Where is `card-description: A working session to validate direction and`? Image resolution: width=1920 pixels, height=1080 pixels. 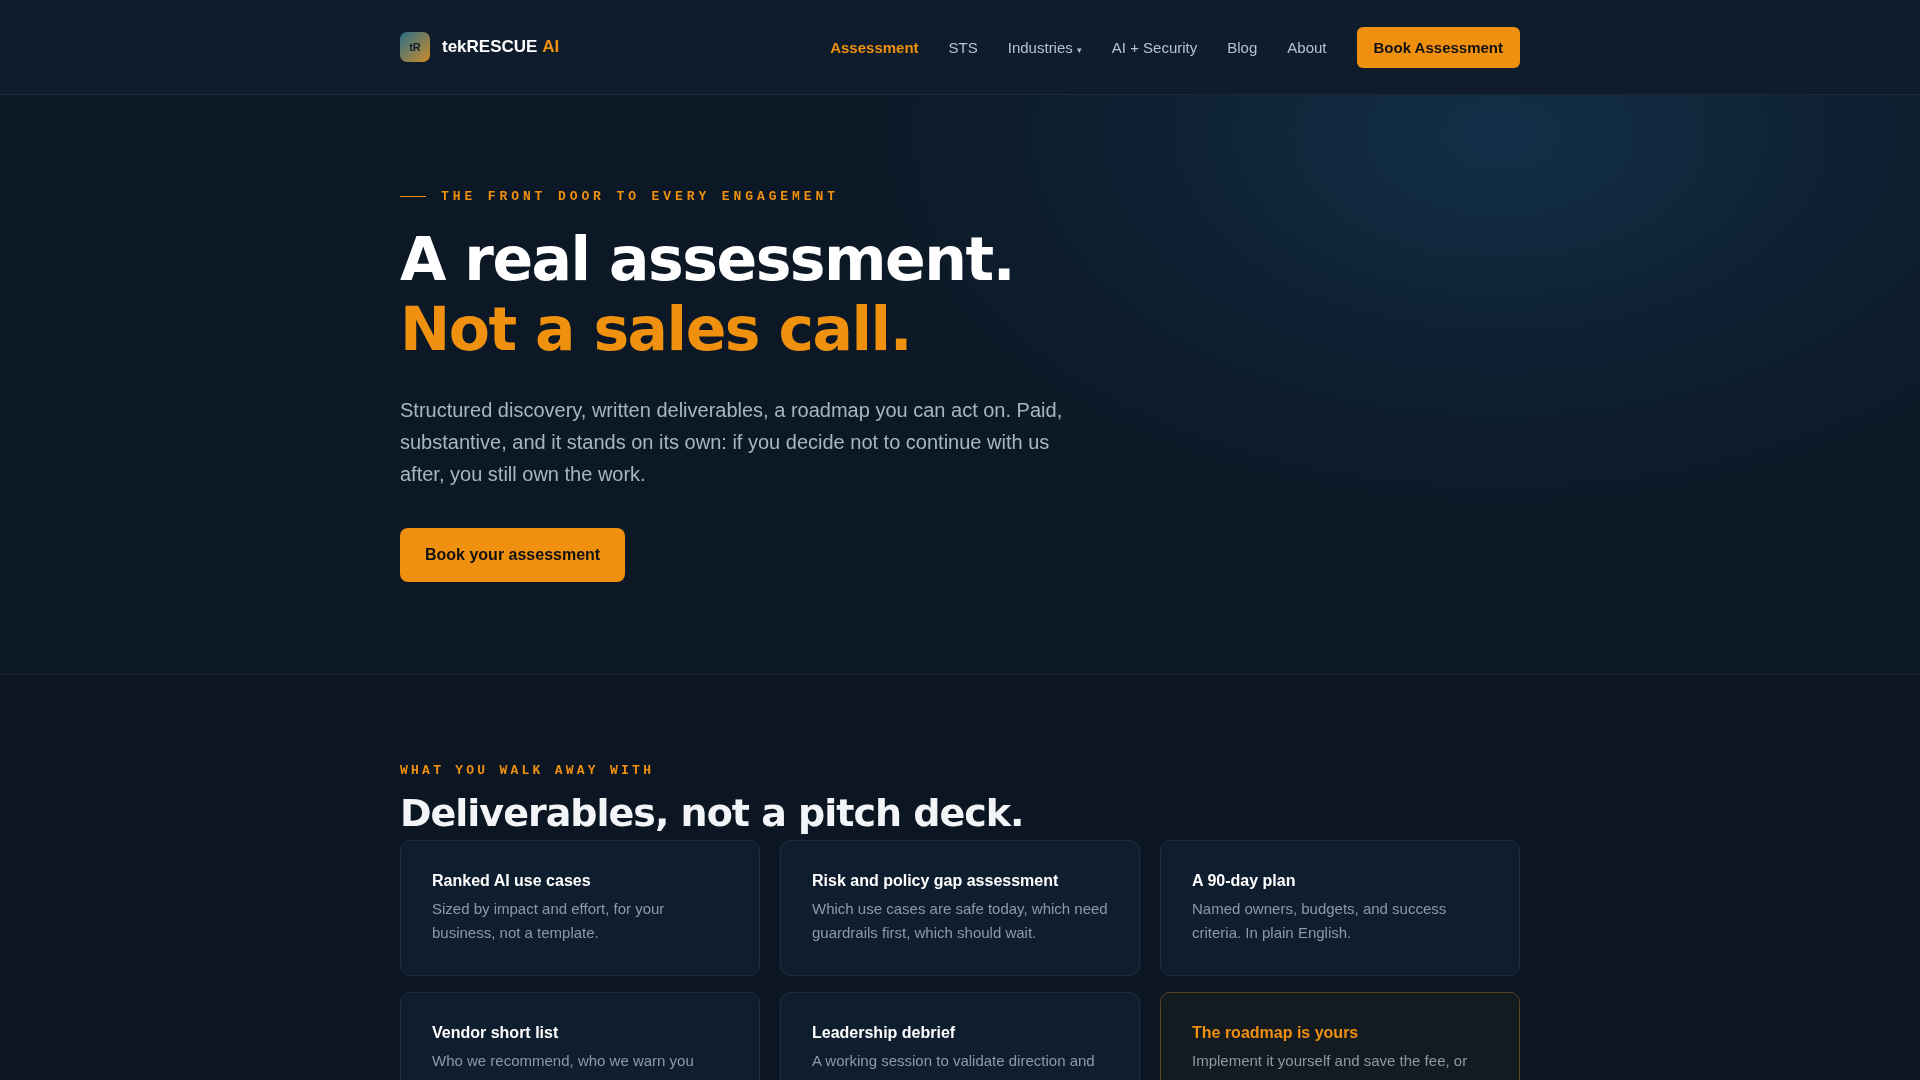 card-description: A working session to validate direction and is located at coordinates (954, 1061).